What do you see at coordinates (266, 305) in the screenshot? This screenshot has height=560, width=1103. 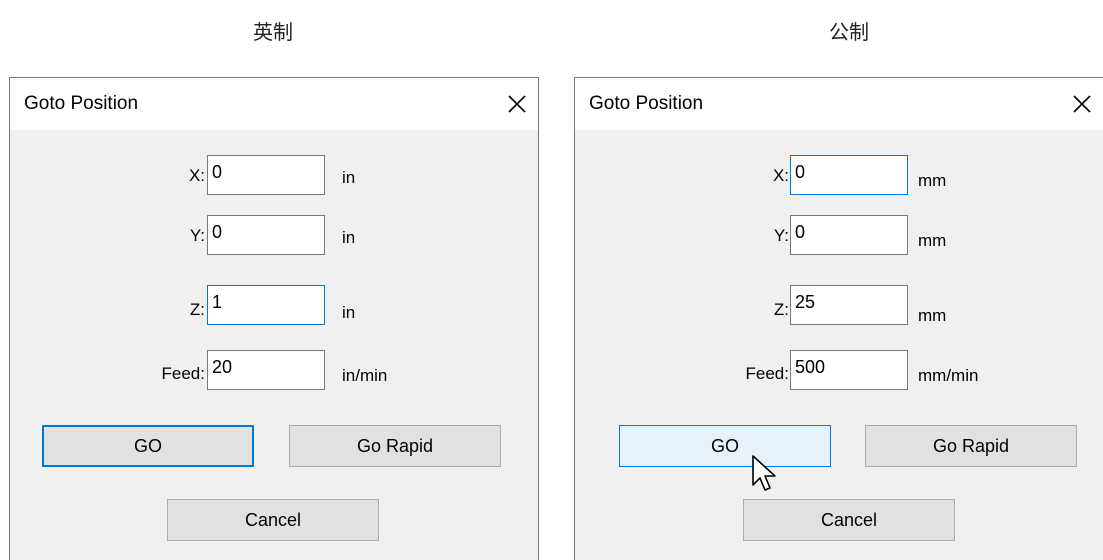 I see `z-field: 1` at bounding box center [266, 305].